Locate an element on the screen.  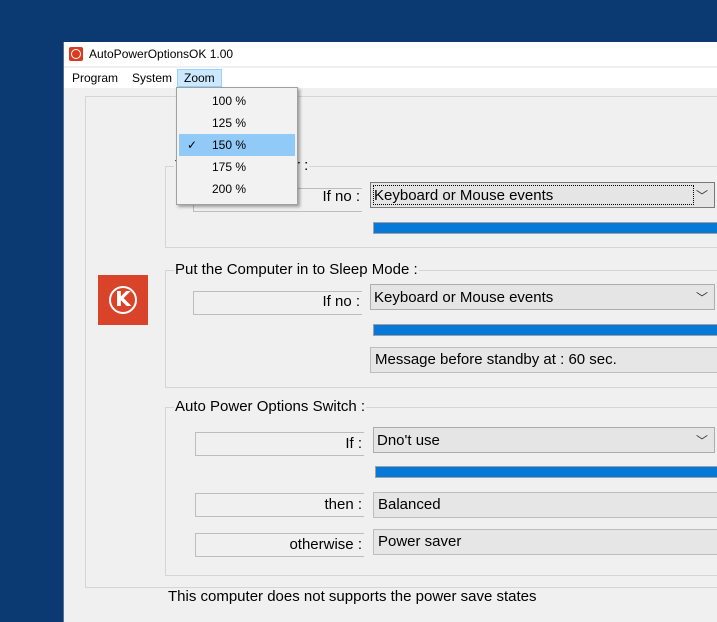
zoom-option-150: ✓ 150 % is located at coordinates (237, 145).